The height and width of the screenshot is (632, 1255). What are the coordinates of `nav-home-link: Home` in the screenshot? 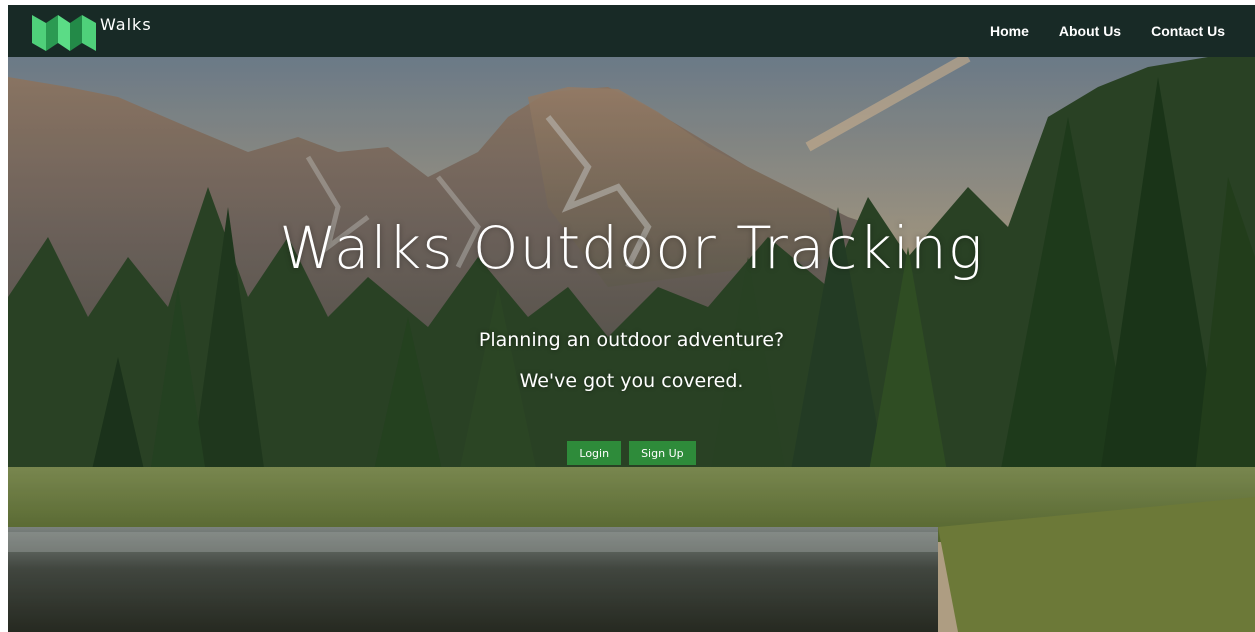 It's located at (1009, 31).